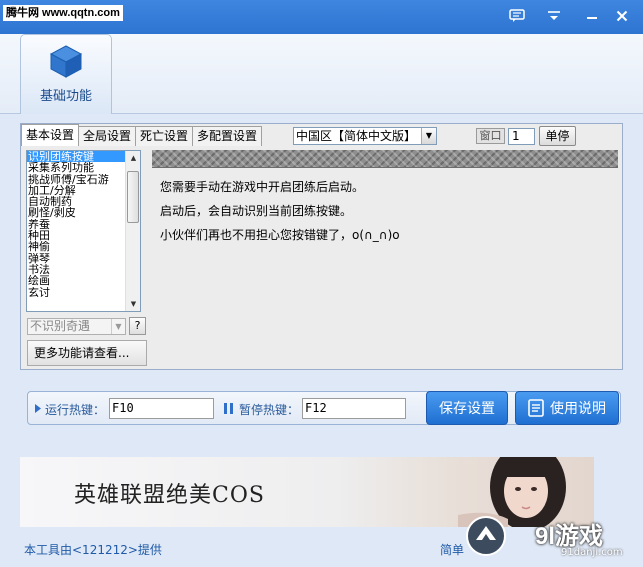  What do you see at coordinates (133, 197) in the screenshot?
I see `scroll-thumb` at bounding box center [133, 197].